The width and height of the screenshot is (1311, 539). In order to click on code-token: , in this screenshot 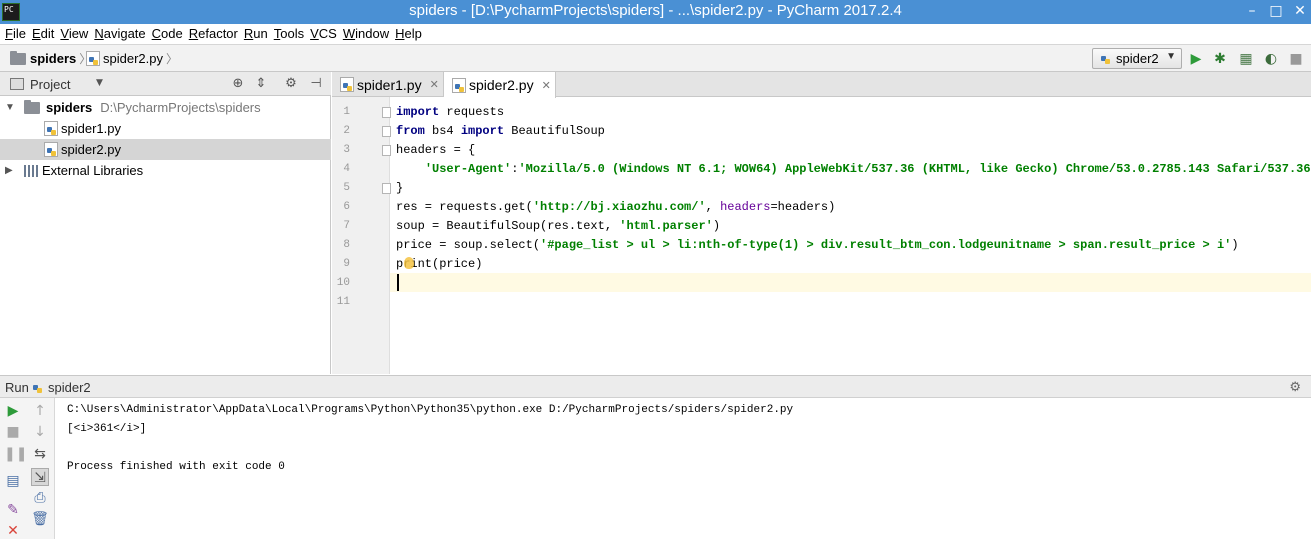, I will do `click(713, 207)`.